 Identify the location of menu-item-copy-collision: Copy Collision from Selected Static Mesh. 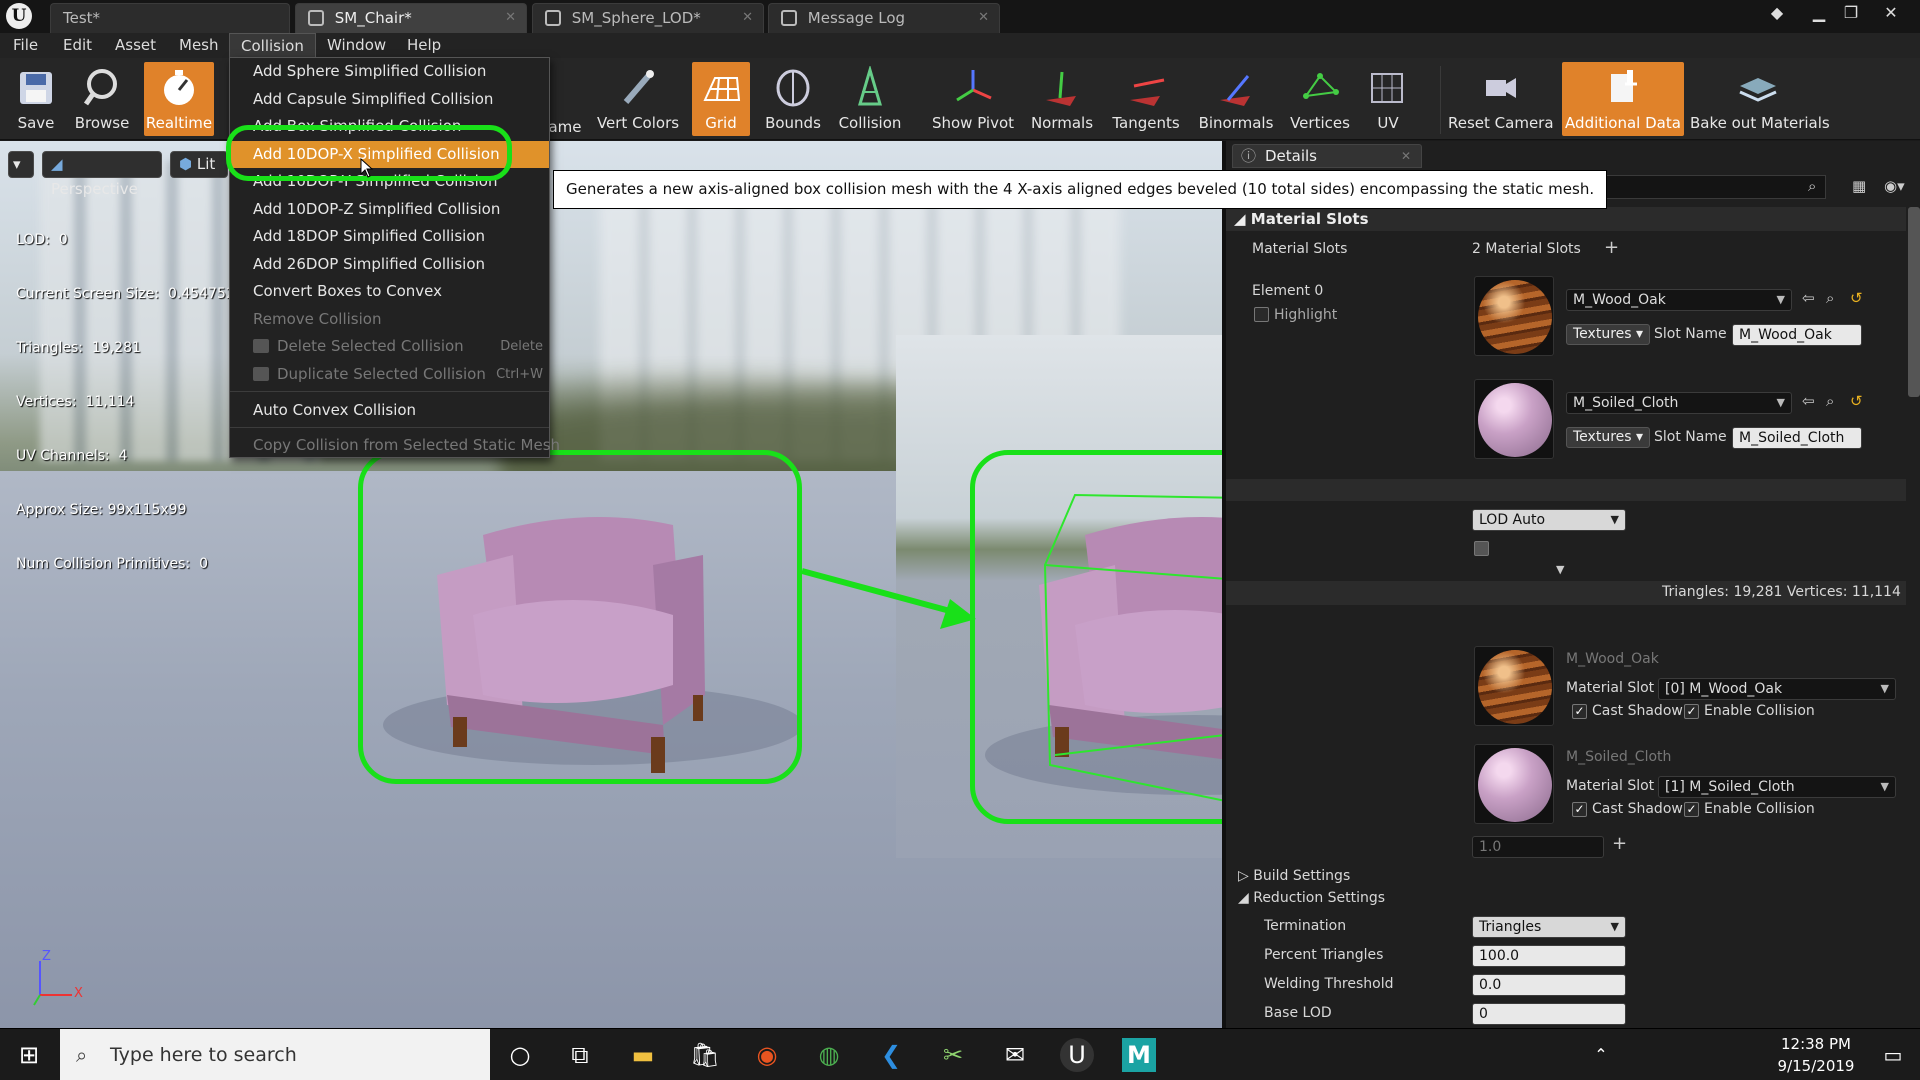
(395, 445).